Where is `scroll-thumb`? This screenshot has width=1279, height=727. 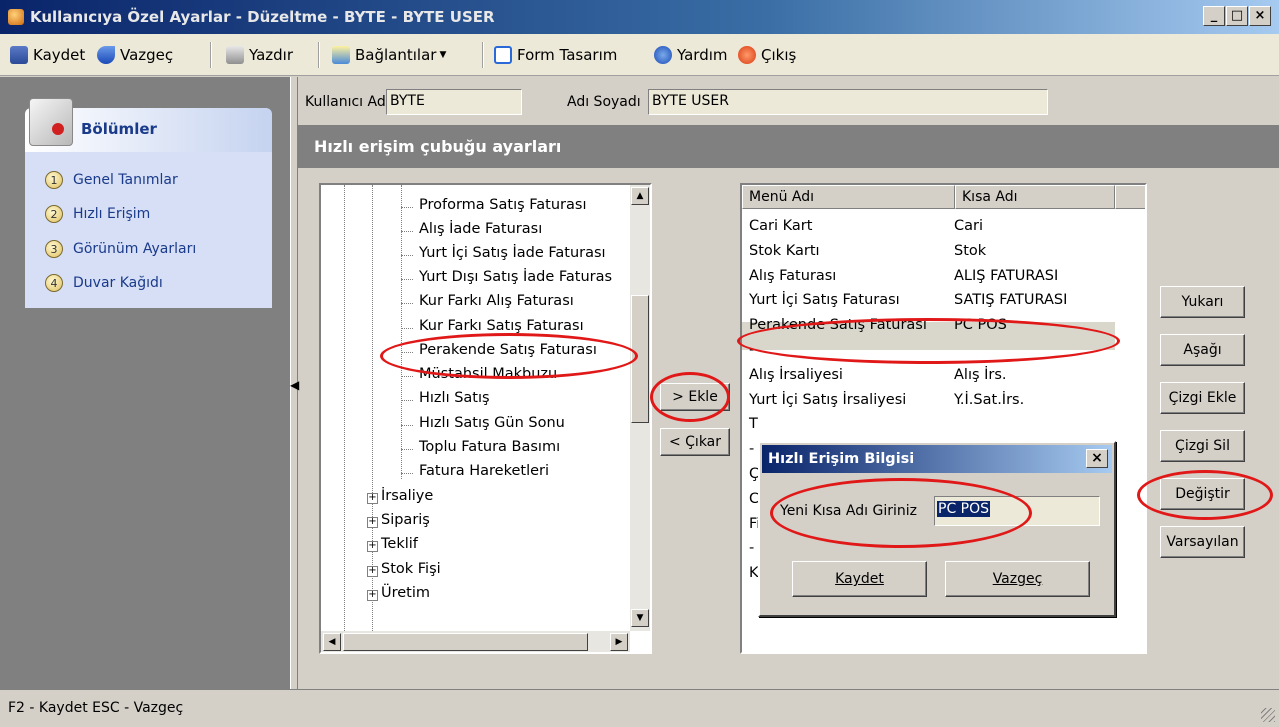 scroll-thumb is located at coordinates (640, 359).